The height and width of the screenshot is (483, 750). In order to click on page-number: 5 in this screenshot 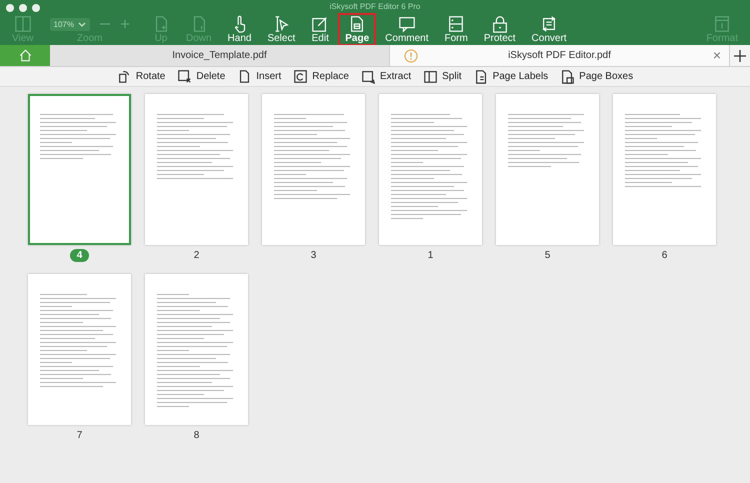, I will do `click(548, 255)`.